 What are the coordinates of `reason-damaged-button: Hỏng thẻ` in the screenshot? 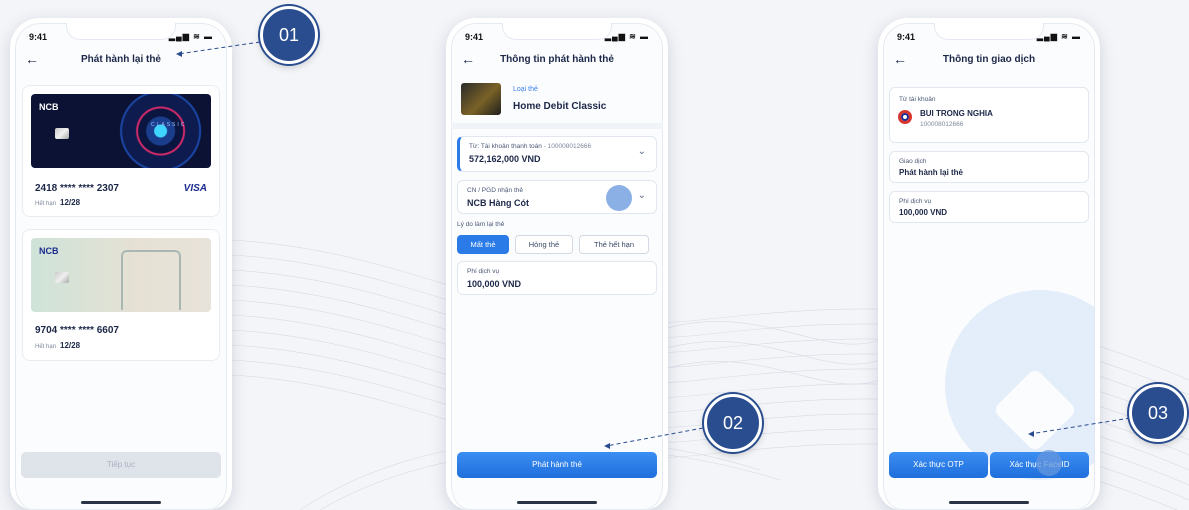 It's located at (544, 244).